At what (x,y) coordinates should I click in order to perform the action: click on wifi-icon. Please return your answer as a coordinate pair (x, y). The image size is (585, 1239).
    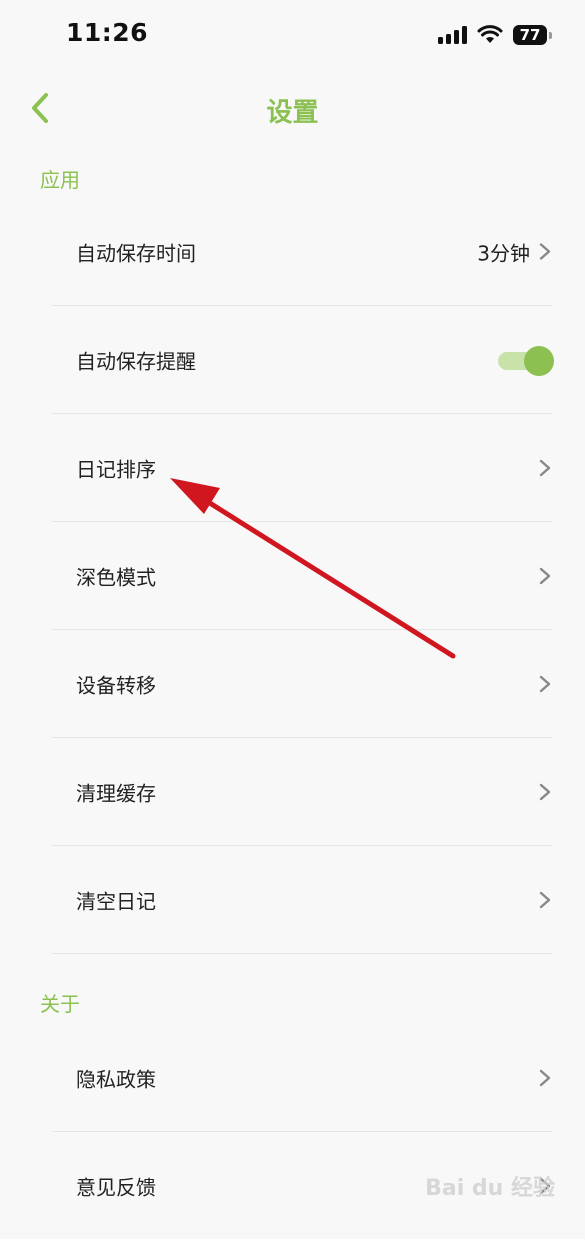
    Looking at the image, I should click on (490, 34).